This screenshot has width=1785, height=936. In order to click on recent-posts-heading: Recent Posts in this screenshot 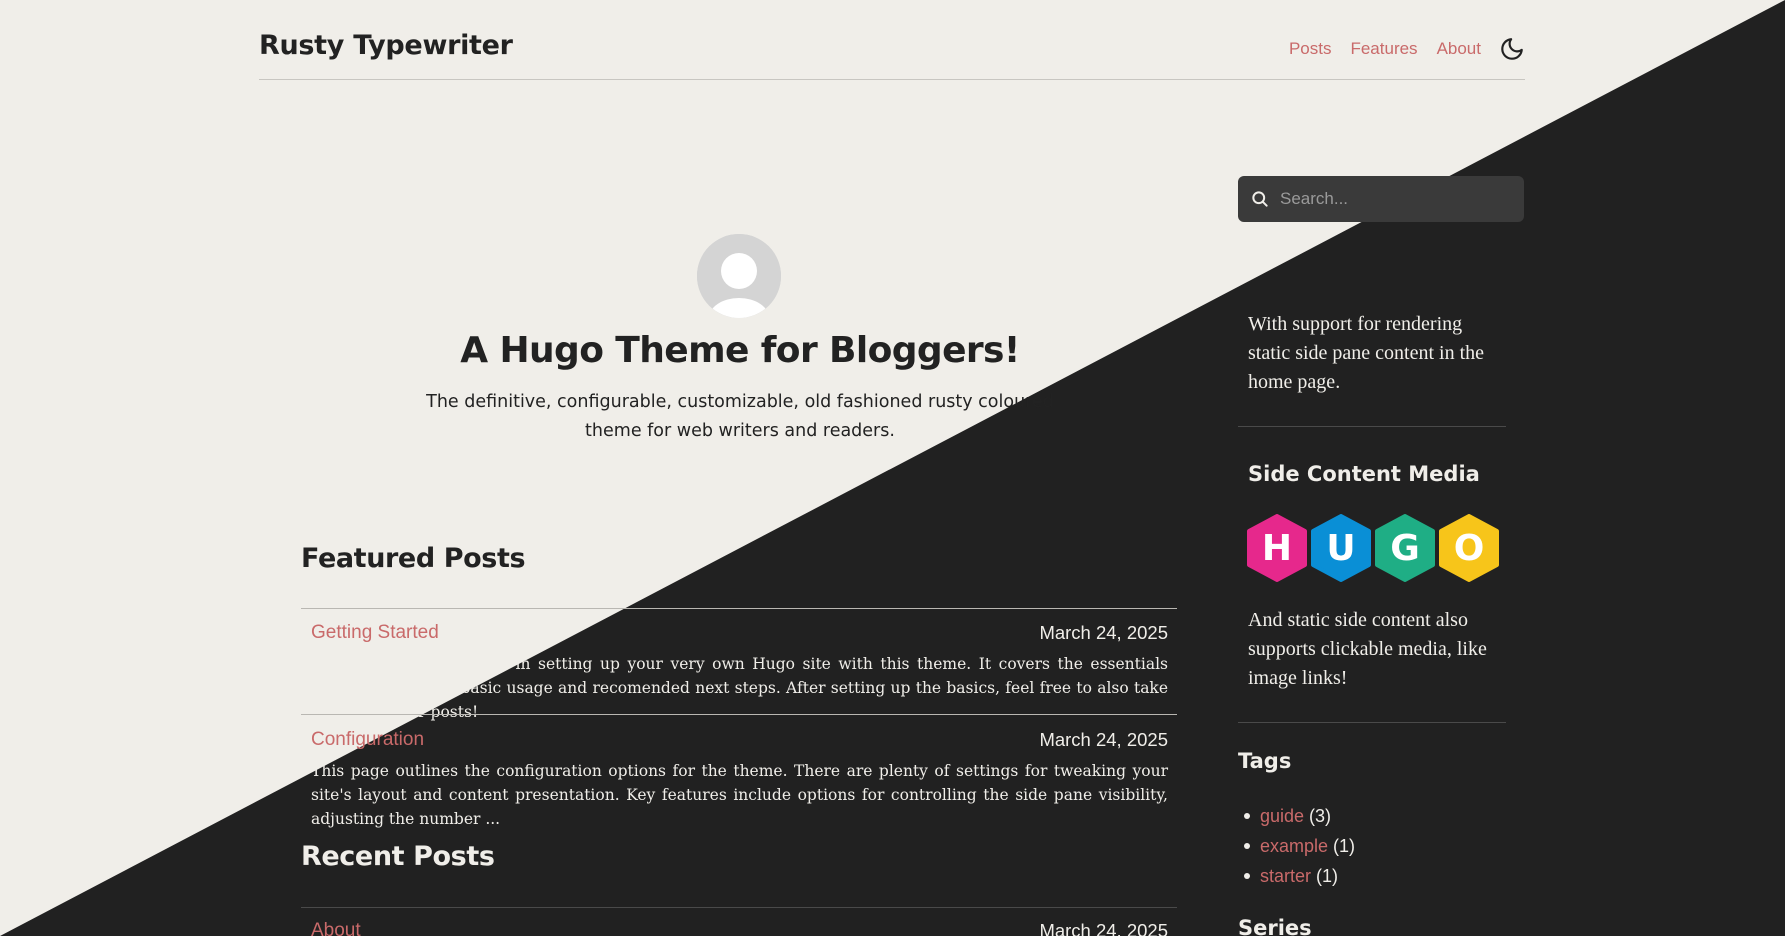, I will do `click(398, 856)`.